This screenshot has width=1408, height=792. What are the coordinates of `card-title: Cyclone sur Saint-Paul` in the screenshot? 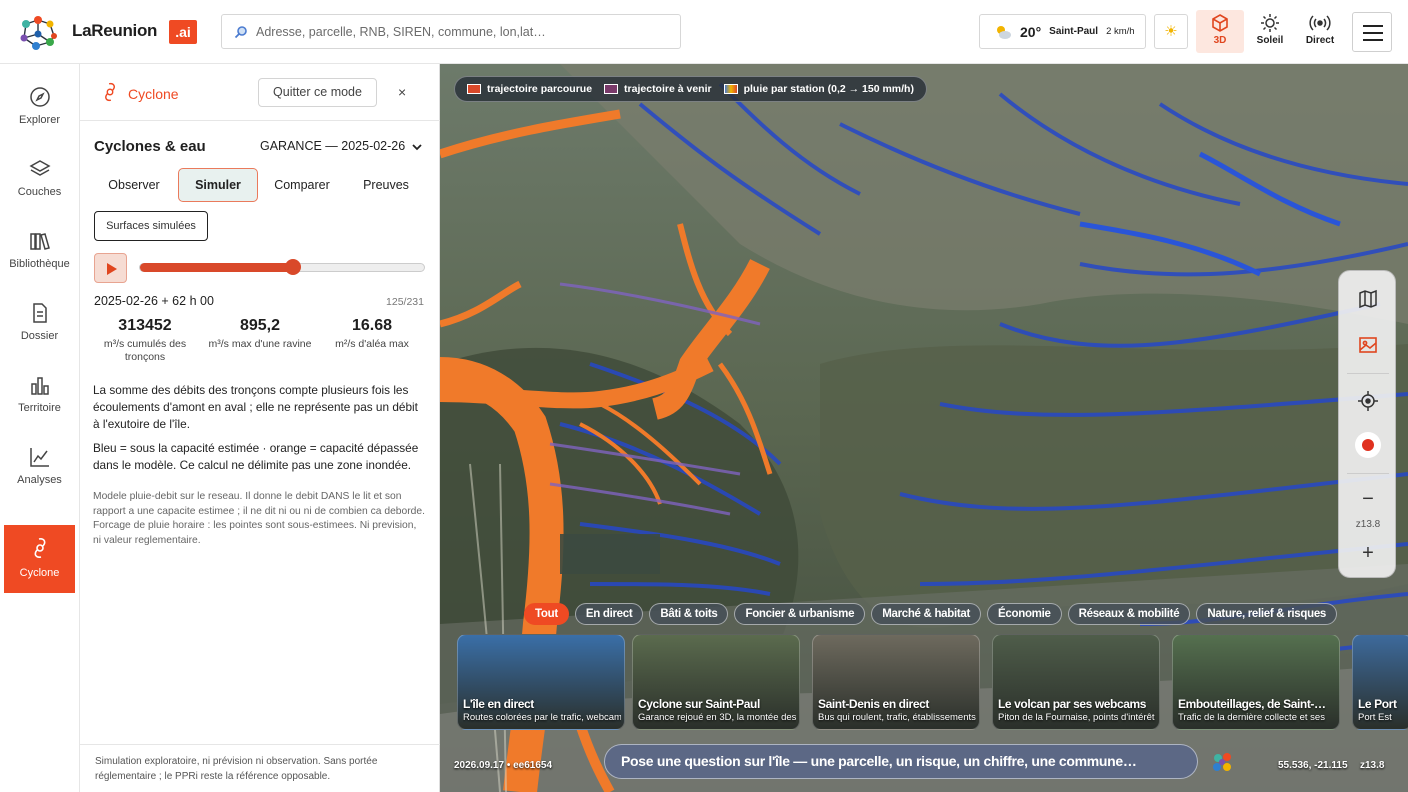 It's located at (699, 704).